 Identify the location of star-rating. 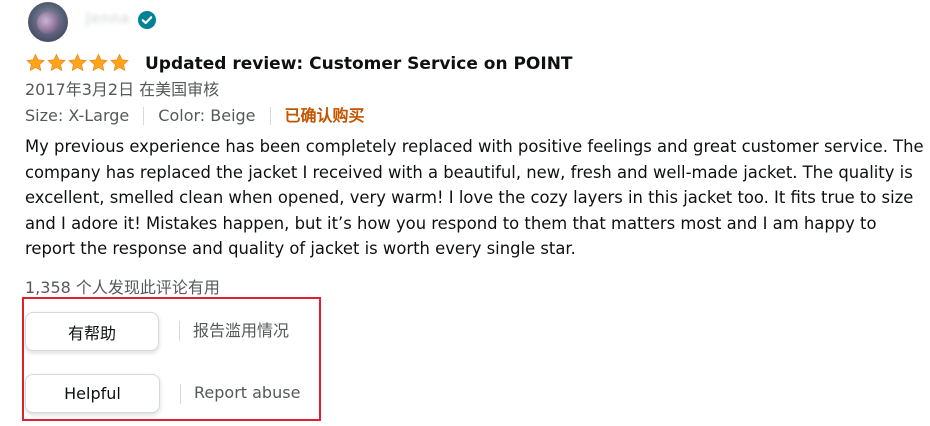
(77, 63).